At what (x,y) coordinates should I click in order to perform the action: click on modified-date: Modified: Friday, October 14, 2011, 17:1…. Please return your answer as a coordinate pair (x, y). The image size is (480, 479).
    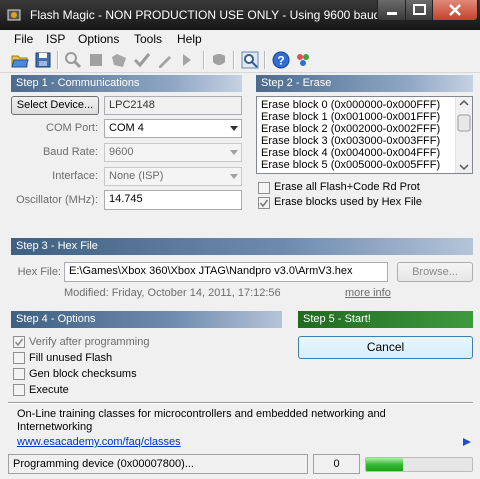
    Looking at the image, I should click on (172, 293).